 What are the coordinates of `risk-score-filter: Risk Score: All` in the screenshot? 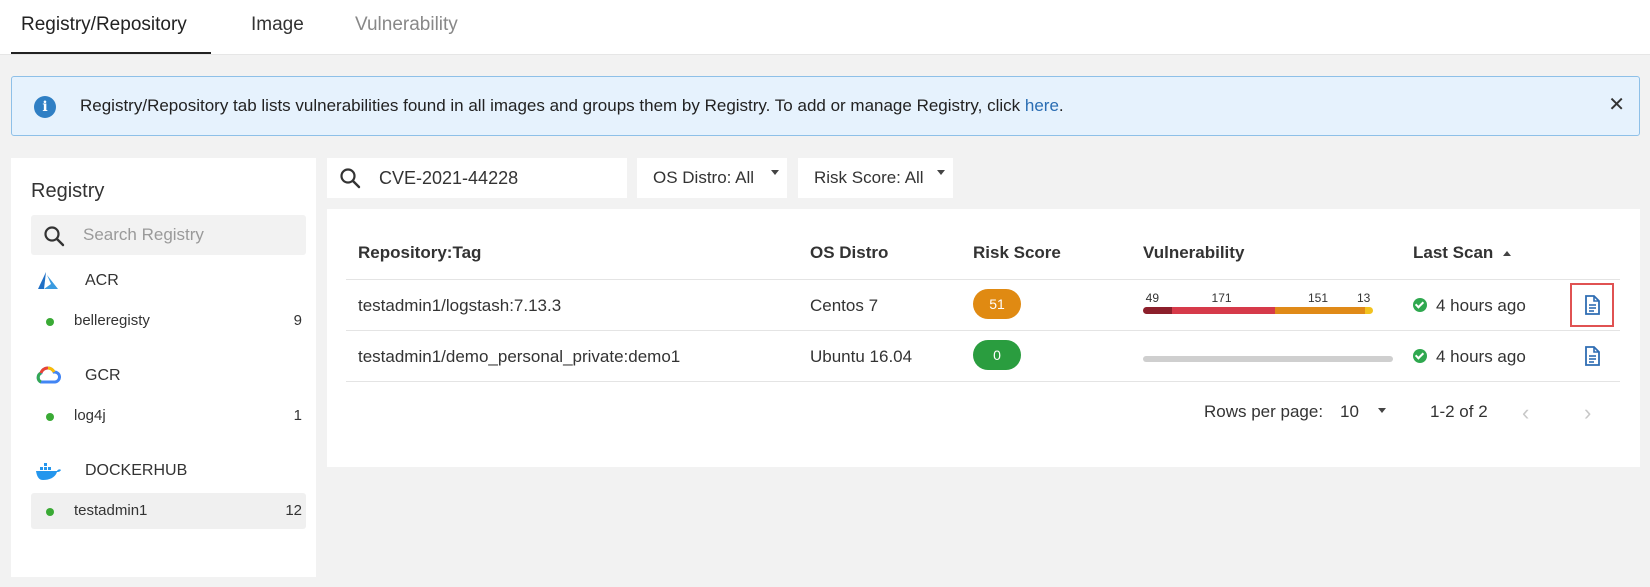 It's located at (875, 178).